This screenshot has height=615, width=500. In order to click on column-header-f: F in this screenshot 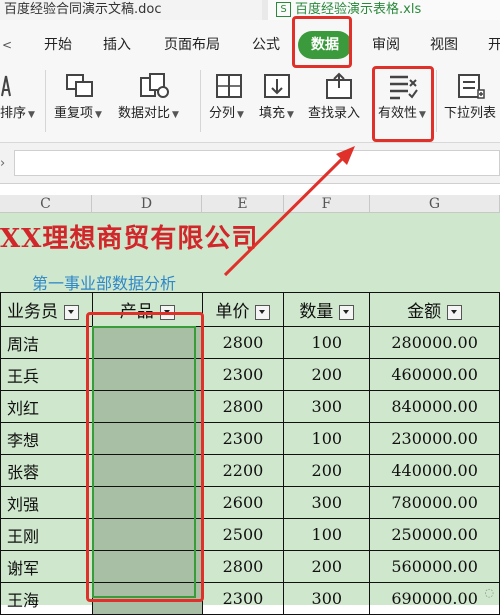, I will do `click(327, 204)`.